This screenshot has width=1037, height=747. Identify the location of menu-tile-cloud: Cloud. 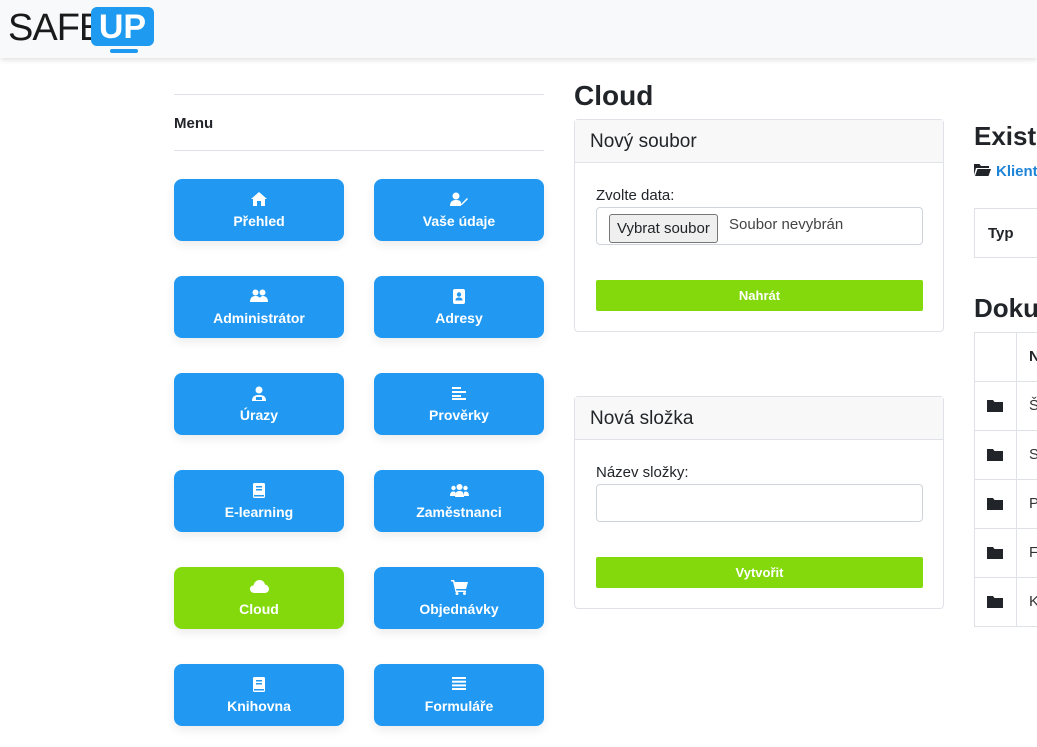
(259, 598).